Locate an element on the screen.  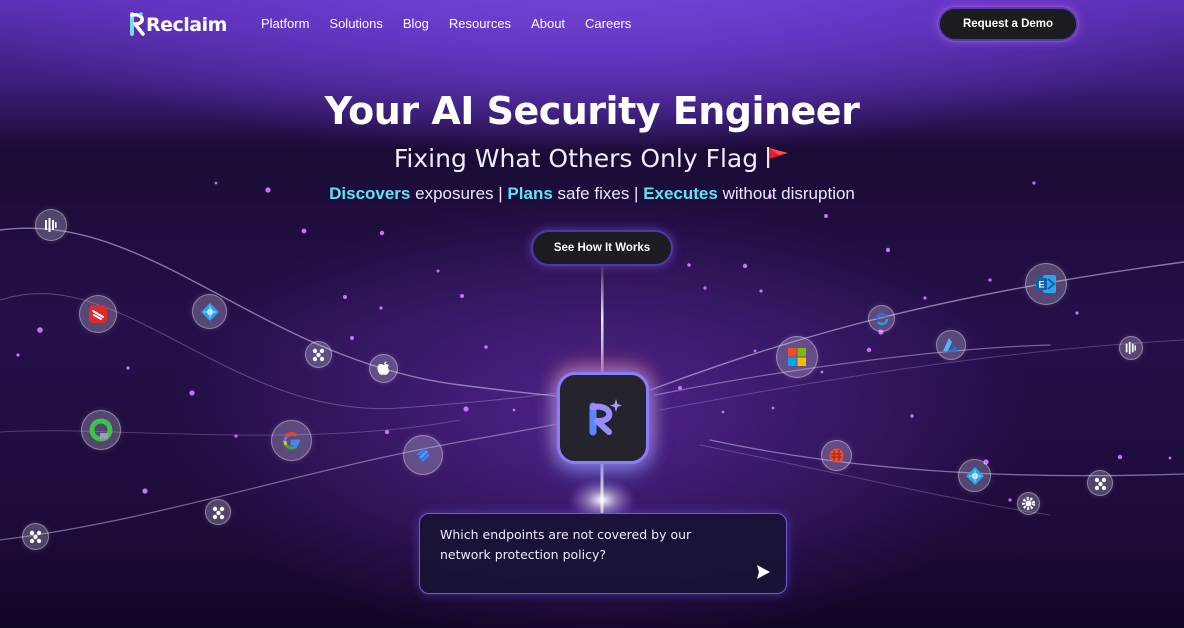
tagline-plans: Plans is located at coordinates (530, 193).